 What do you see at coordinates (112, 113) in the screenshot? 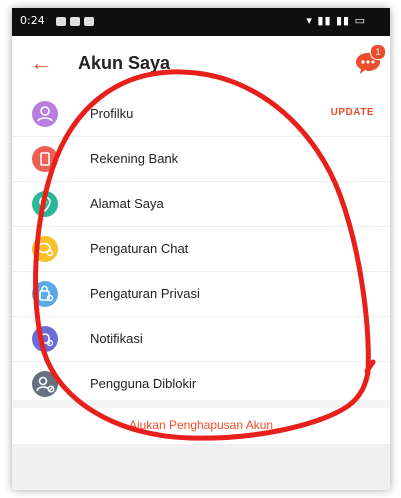
I see `menu-item-label: Profilku` at bounding box center [112, 113].